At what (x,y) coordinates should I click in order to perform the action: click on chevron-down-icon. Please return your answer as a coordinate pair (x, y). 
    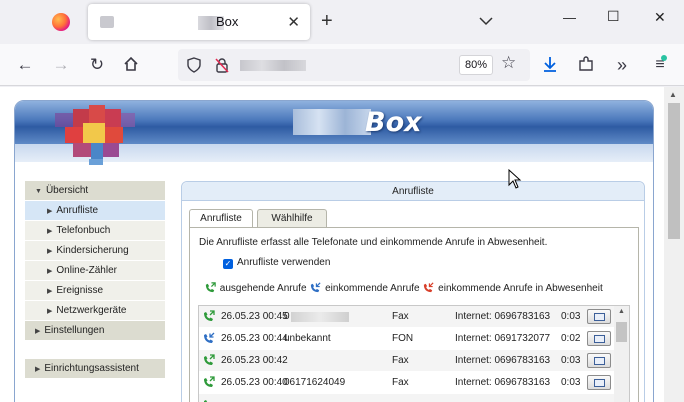
    Looking at the image, I should click on (486, 21).